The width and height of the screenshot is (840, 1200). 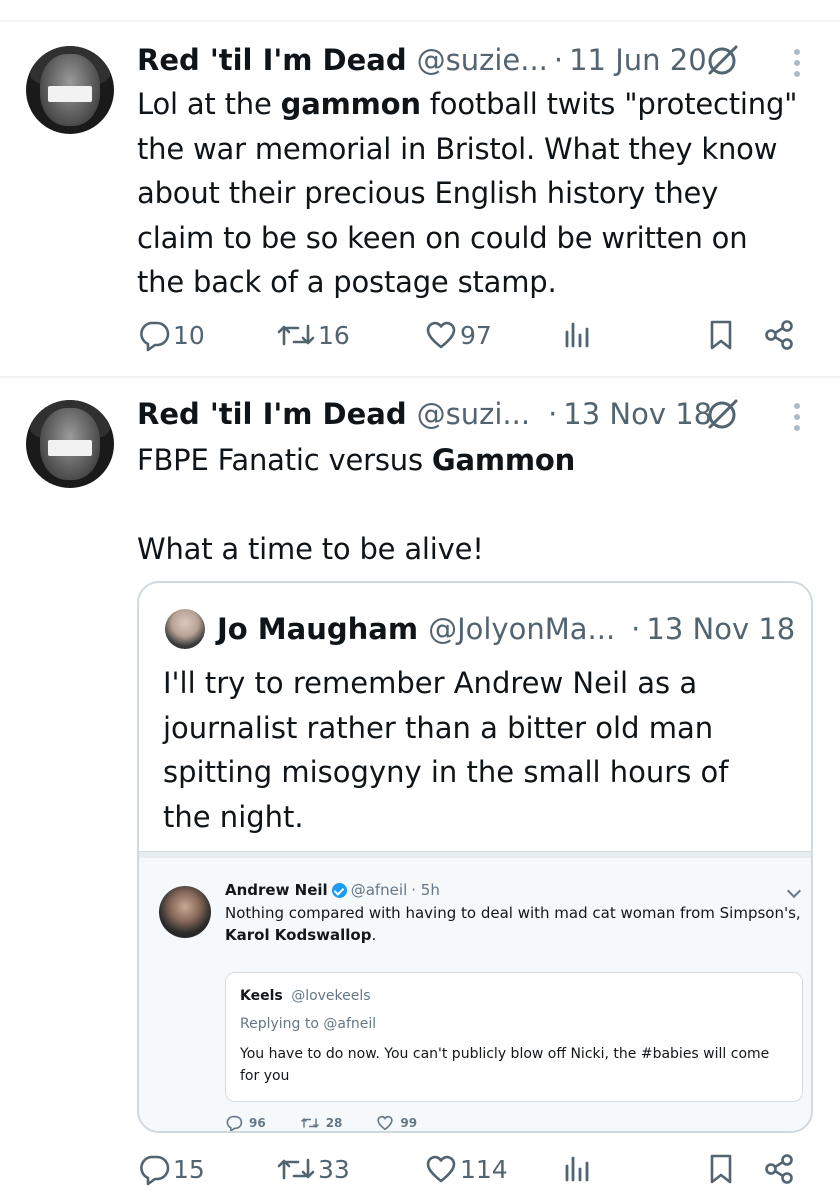 I want to click on retweet-button: 33, so click(x=313, y=1169).